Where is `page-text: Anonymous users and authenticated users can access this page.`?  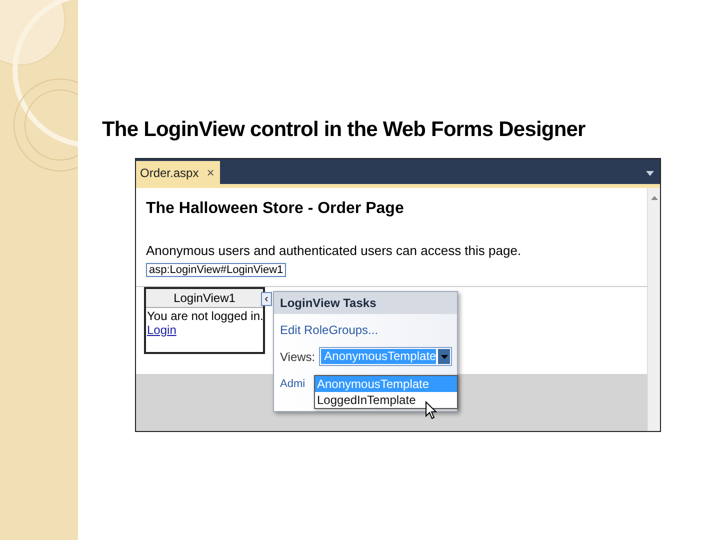 page-text: Anonymous users and authenticated users can access this page. is located at coordinates (334, 250).